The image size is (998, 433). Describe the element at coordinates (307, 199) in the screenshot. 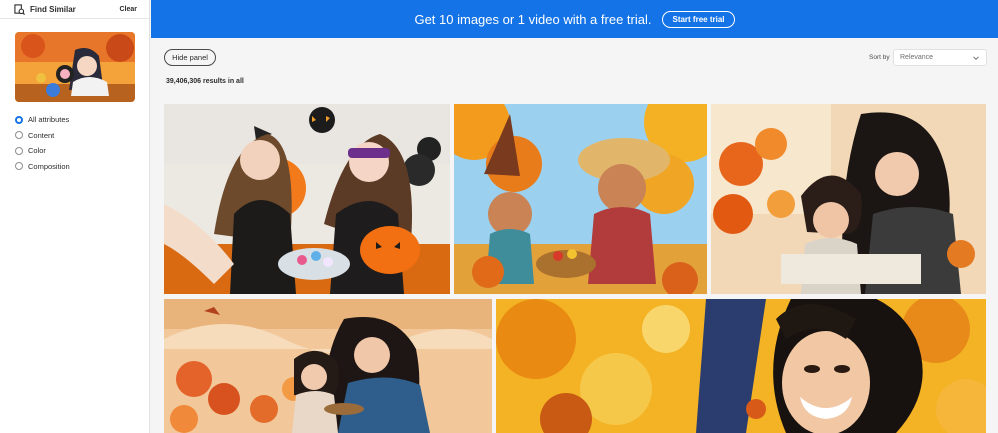

I see `result-image-halloween-kids` at that location.